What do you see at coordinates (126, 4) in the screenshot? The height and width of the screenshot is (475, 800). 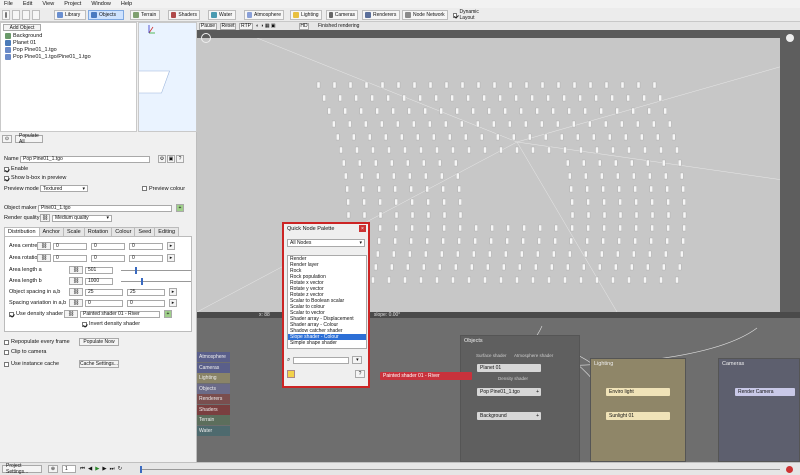 I see `menu-help: Help` at bounding box center [126, 4].